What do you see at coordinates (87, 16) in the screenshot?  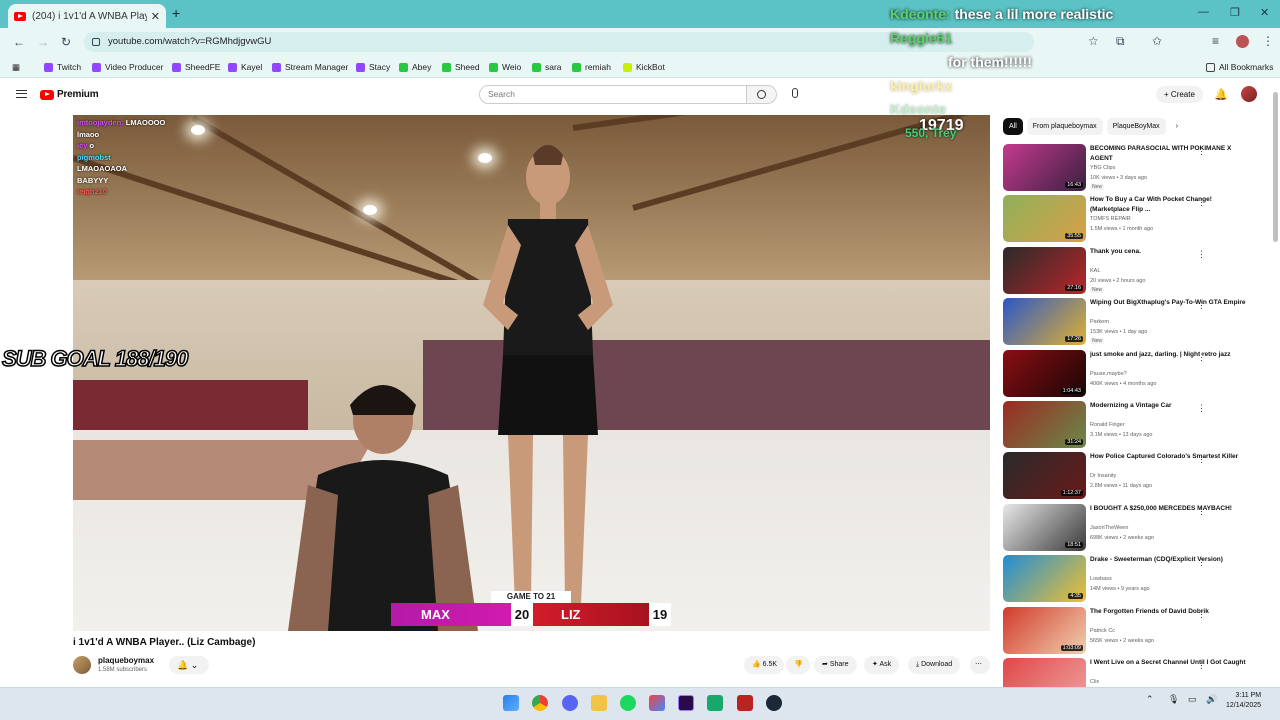 I see `browser-tab-active: (204) i 1v1'd A WNBA Player. ✕` at bounding box center [87, 16].